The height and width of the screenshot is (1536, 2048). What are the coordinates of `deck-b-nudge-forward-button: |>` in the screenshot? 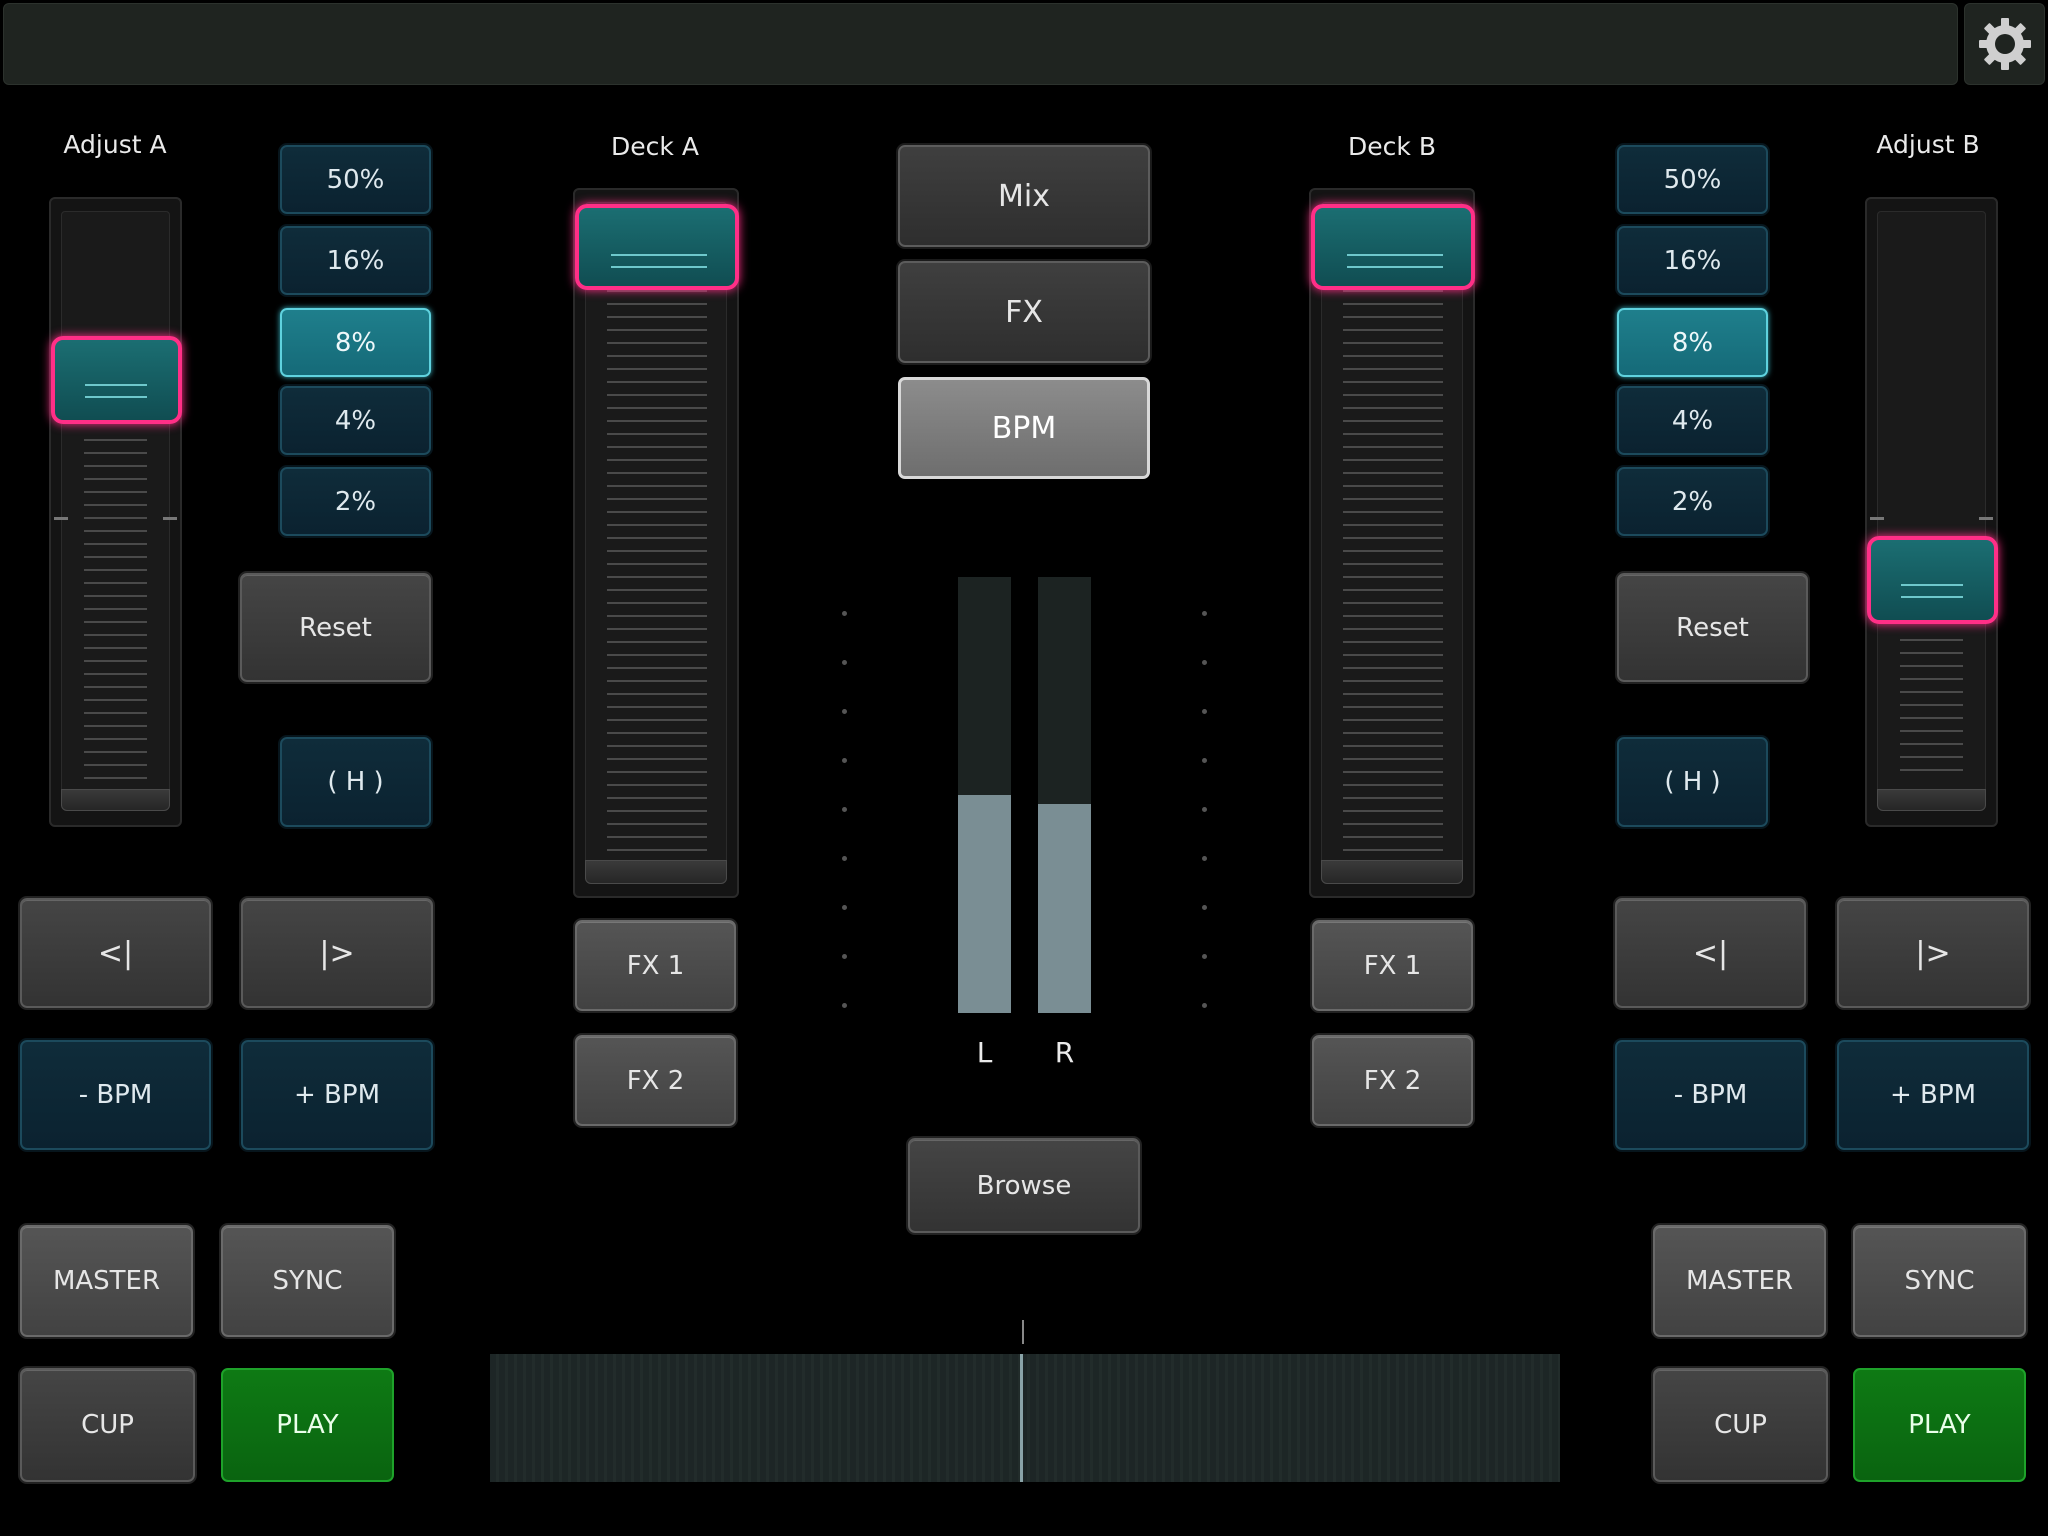 It's located at (1933, 953).